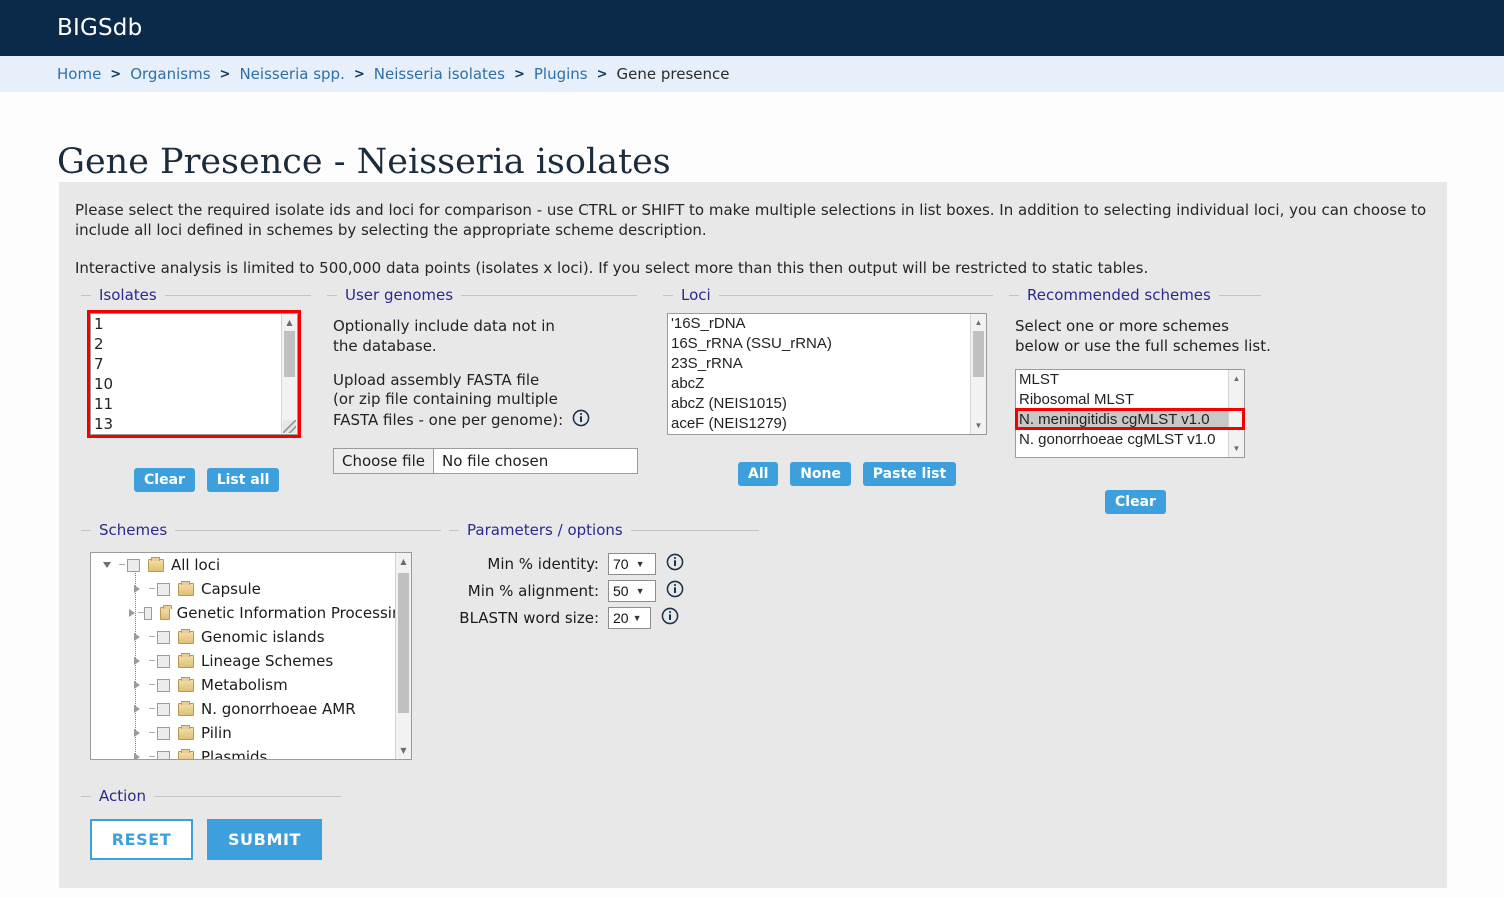 The image size is (1504, 898). I want to click on select-value: 20, so click(621, 617).